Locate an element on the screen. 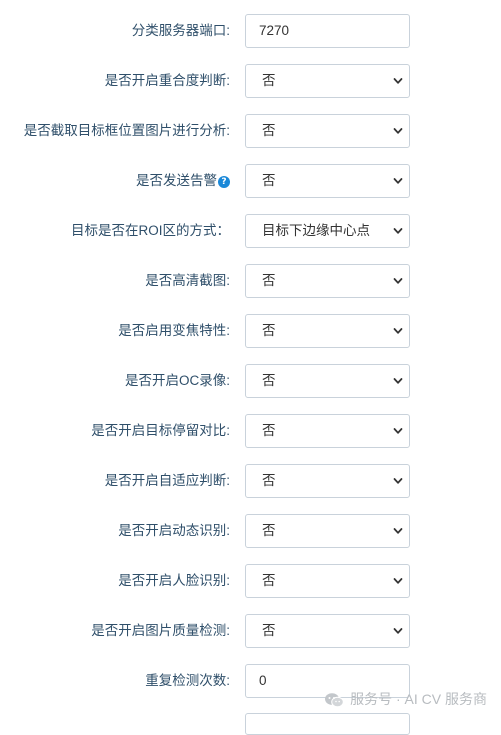 This screenshot has height=735, width=501. oc-recording-select: 否 is located at coordinates (327, 381).